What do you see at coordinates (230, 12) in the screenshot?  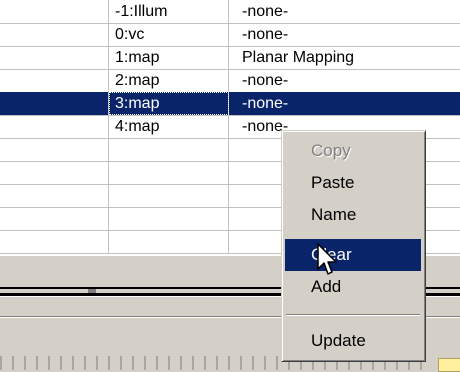 I see `table-row: -1:Illum -none-` at bounding box center [230, 12].